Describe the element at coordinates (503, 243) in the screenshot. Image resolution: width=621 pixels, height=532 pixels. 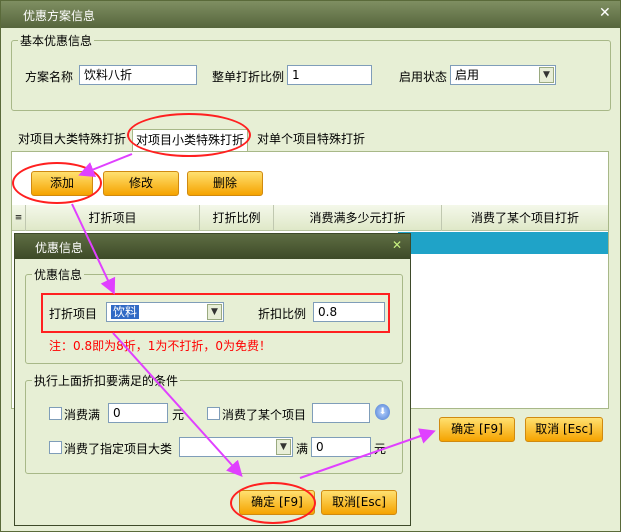
I see `table-row` at that location.